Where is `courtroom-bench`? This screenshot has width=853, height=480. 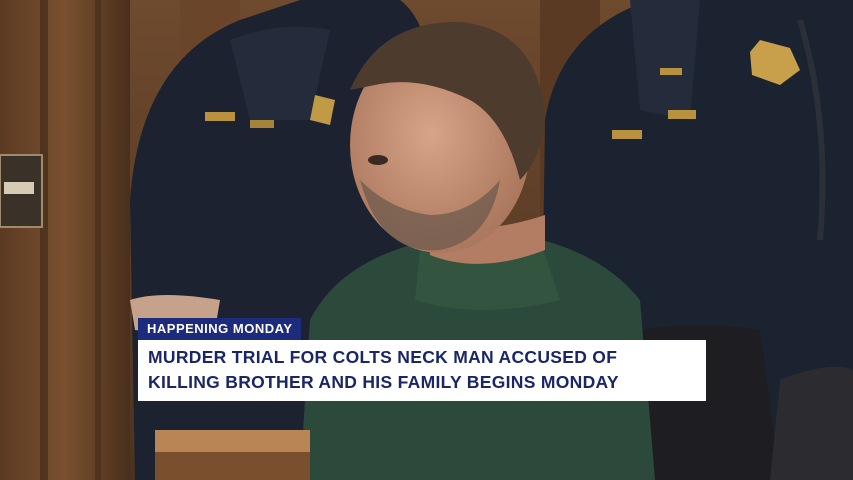 courtroom-bench is located at coordinates (232, 455).